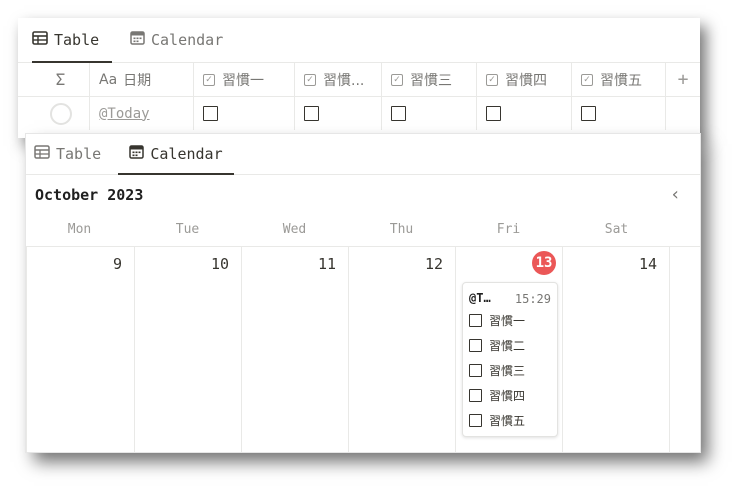 Image resolution: width=740 pixels, height=491 pixels. What do you see at coordinates (219, 264) in the screenshot?
I see `day-number: 10` at bounding box center [219, 264].